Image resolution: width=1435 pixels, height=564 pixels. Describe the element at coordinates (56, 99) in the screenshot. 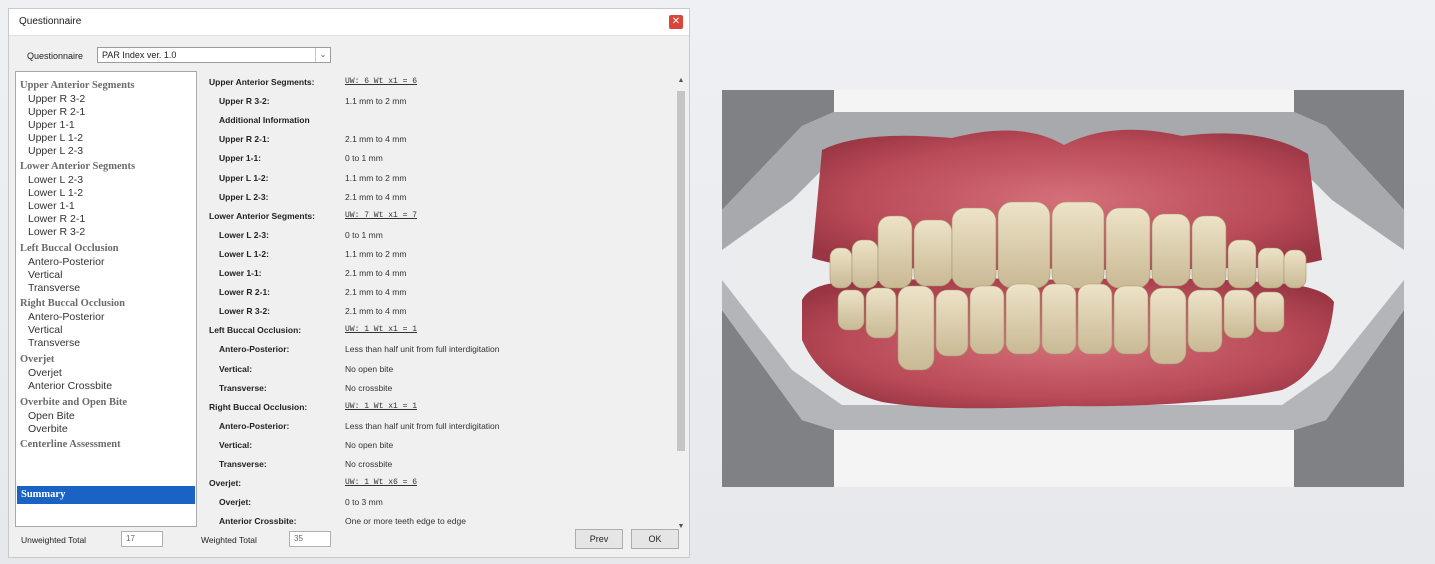

I see `tree-item: Upper R 3-2` at that location.